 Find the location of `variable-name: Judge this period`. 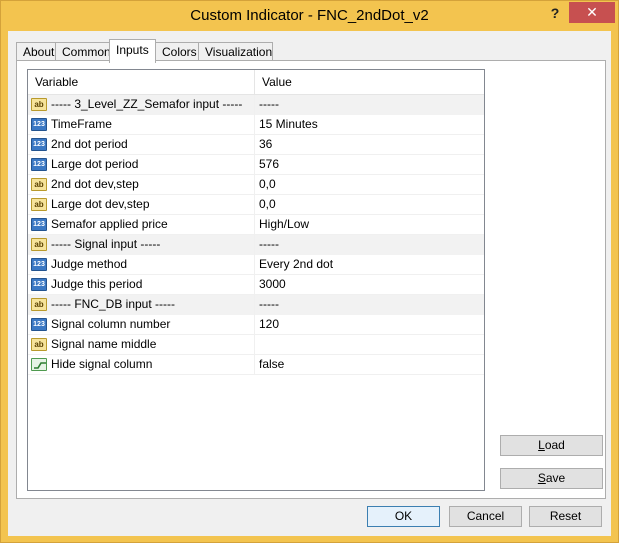

variable-name: Judge this period is located at coordinates (97, 284).